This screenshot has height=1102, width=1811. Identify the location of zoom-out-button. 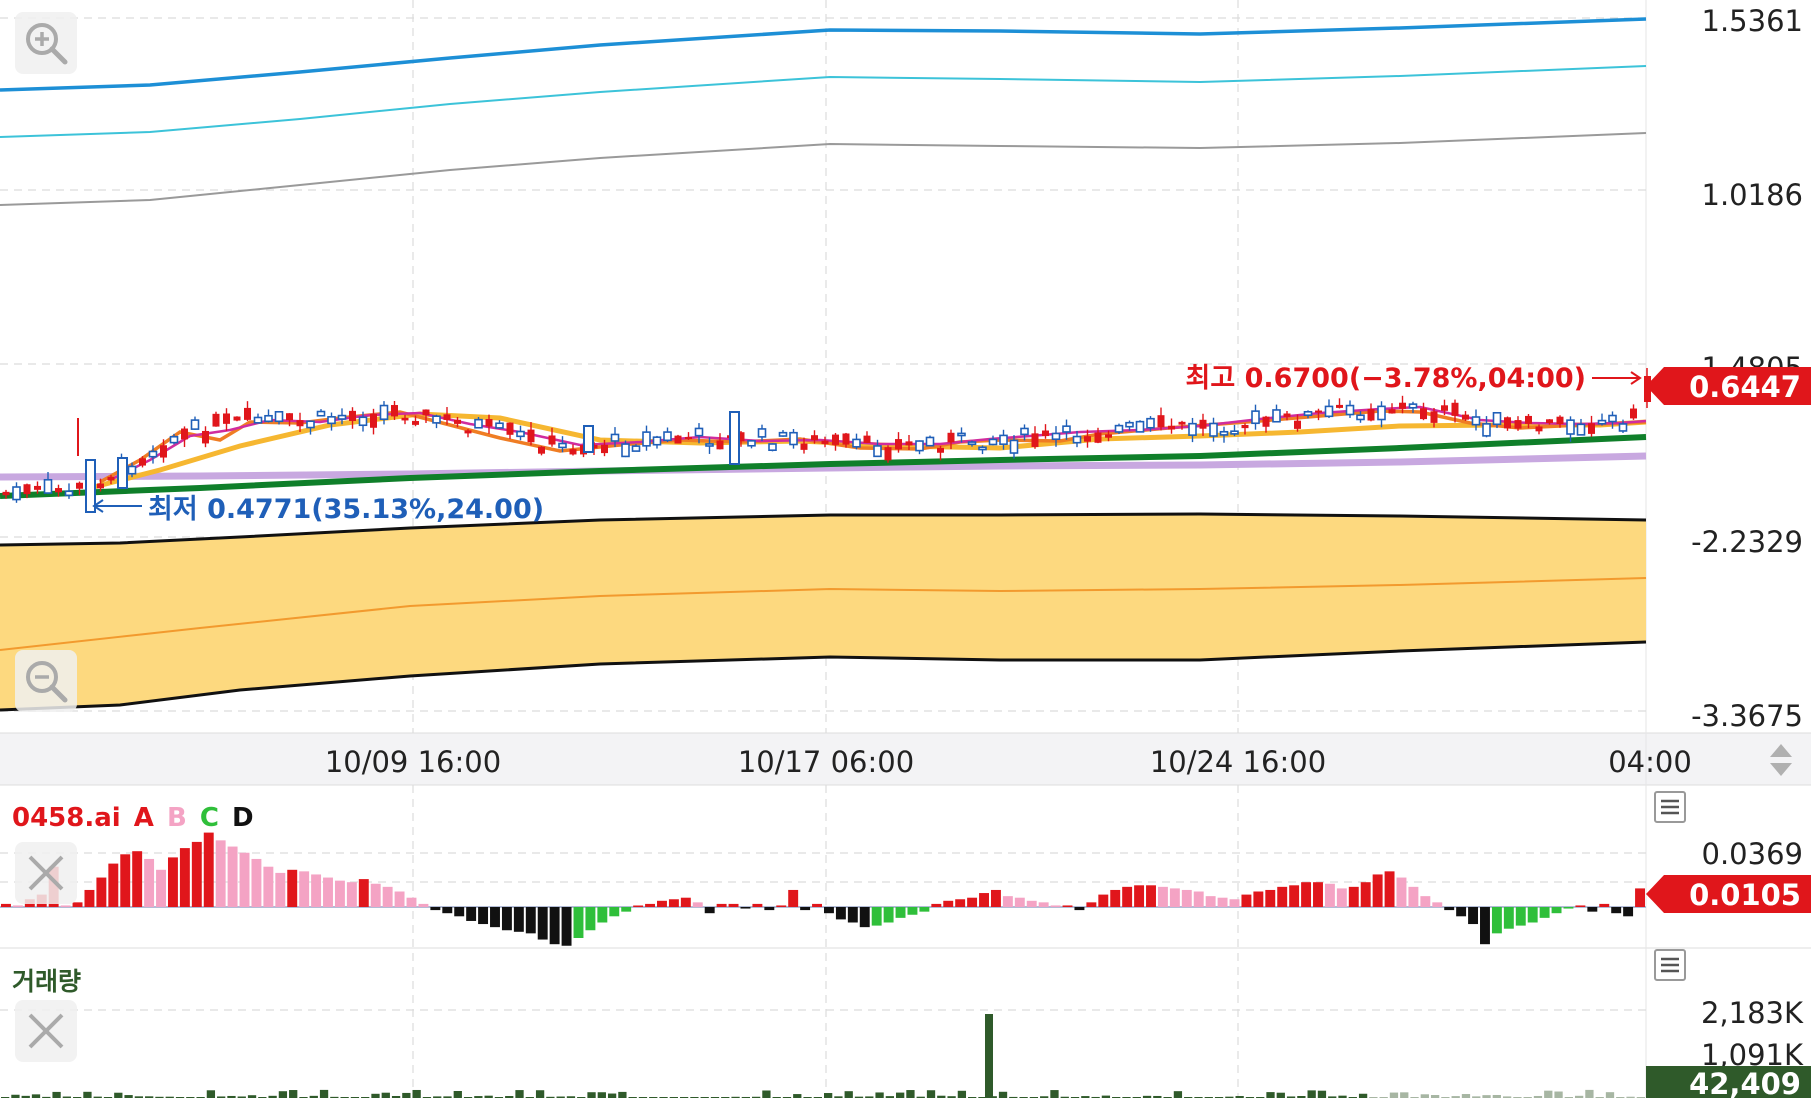
(46, 681).